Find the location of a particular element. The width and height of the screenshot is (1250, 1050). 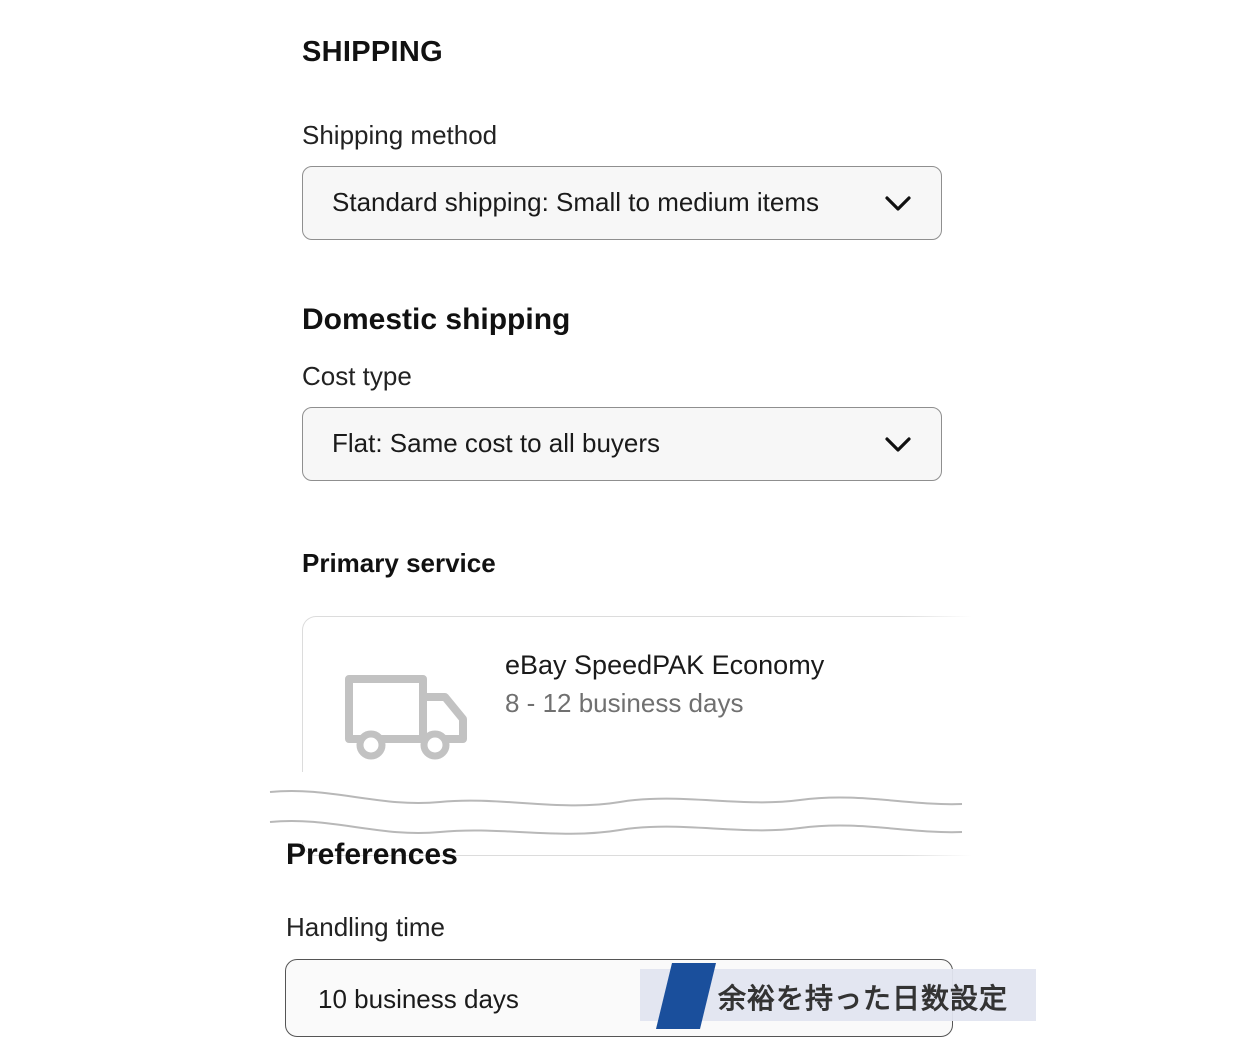

primary-service-title: Primary service is located at coordinates (399, 563).